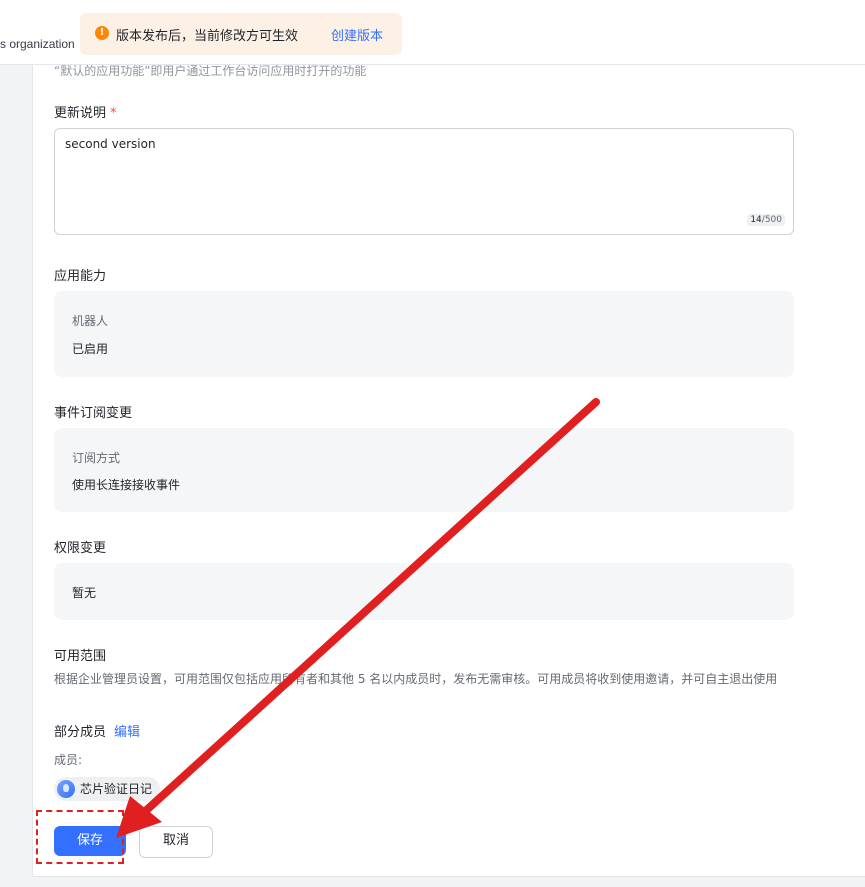  I want to click on member-name: 芯片验证日记, so click(116, 789).